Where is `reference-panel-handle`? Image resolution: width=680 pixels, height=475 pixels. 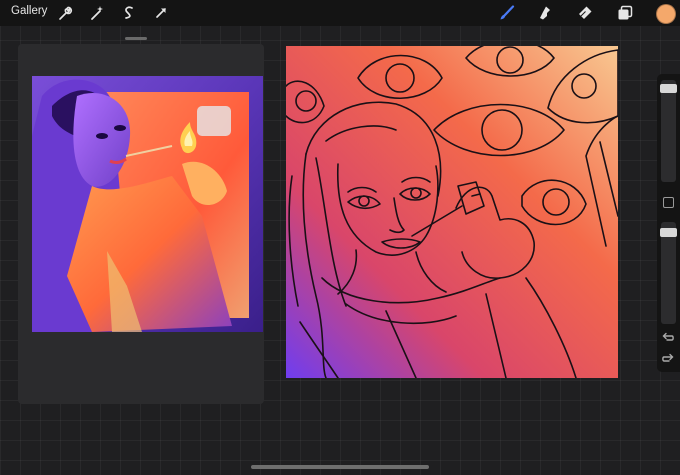
reference-panel-handle is located at coordinates (136, 38).